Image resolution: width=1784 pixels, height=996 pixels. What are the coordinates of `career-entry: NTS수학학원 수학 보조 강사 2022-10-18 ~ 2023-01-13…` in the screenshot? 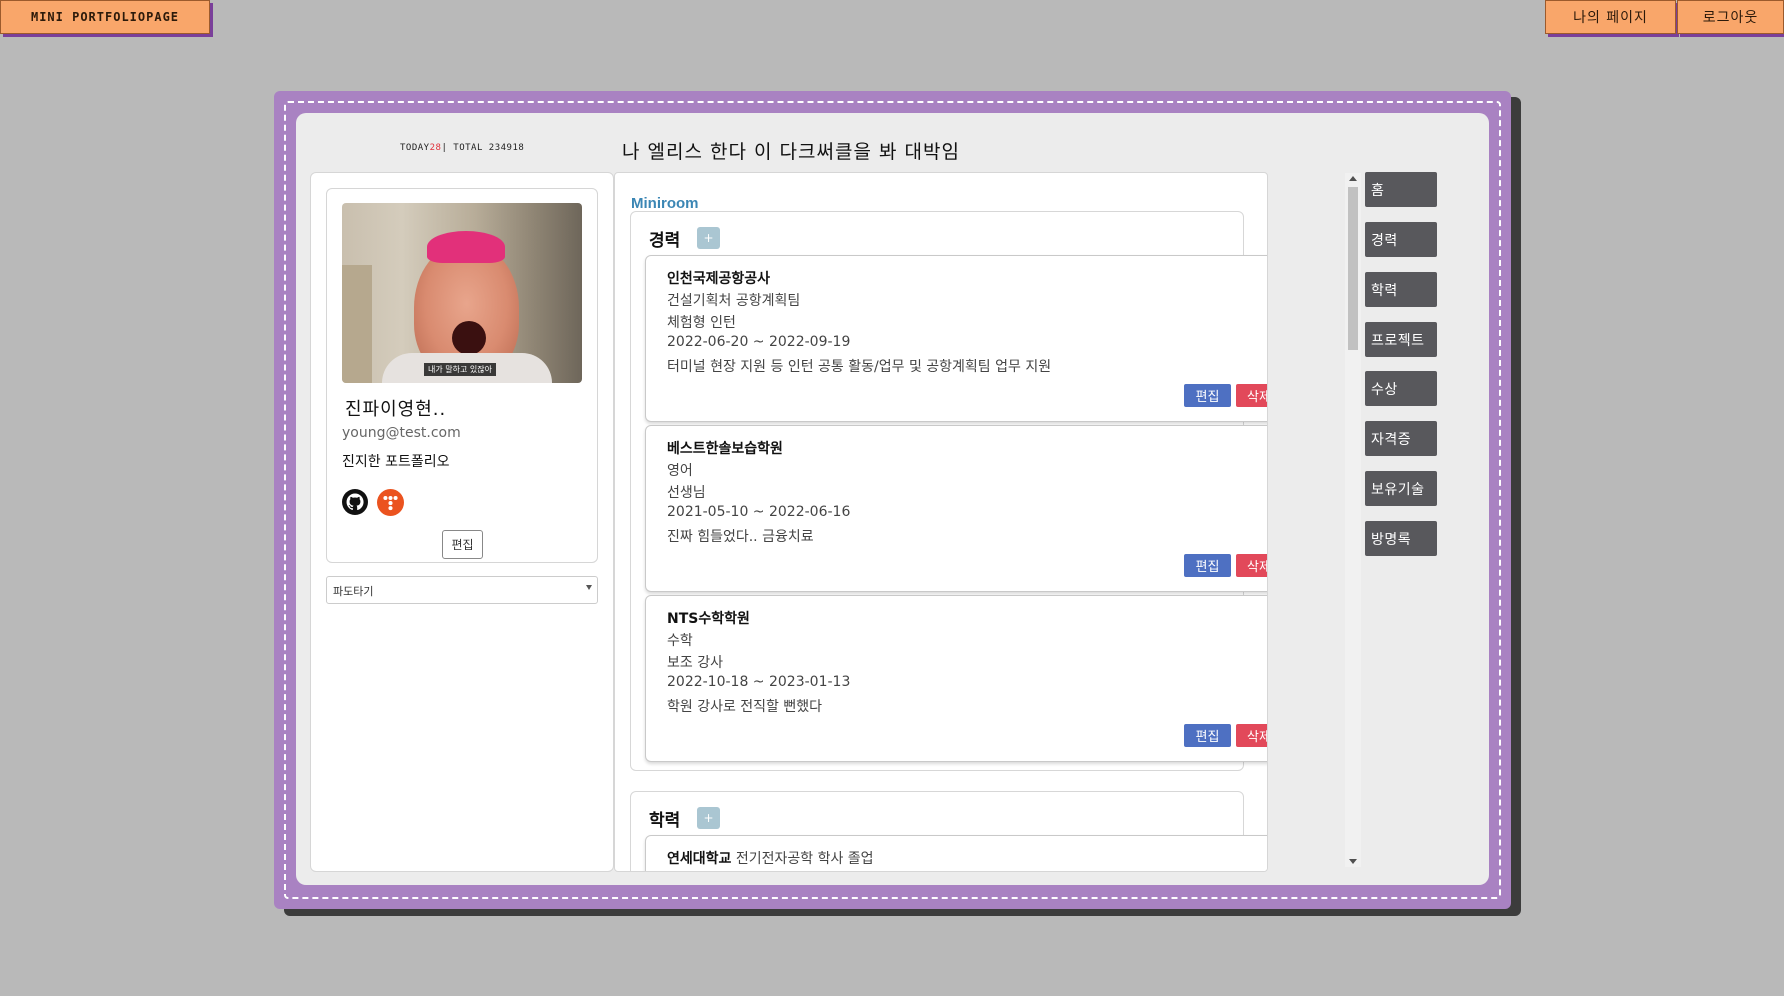 It's located at (956, 678).